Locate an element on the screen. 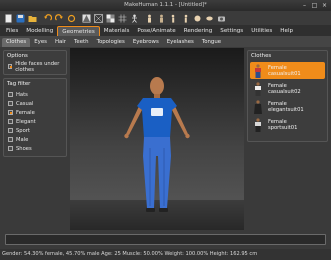  tag-male-checkbox: Male is located at coordinates (35, 139).